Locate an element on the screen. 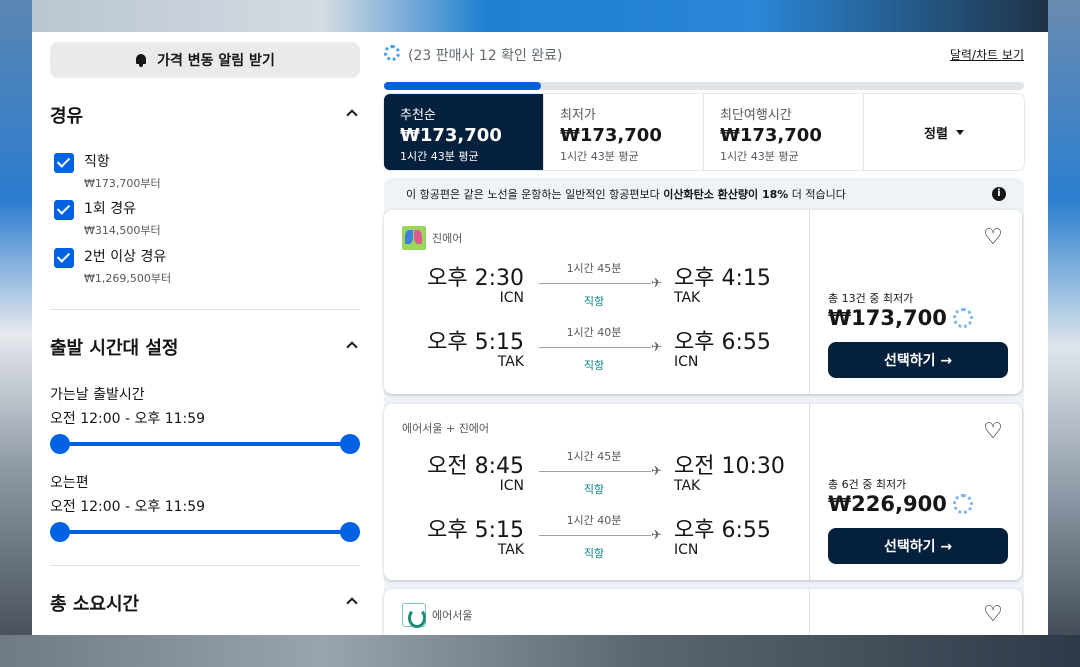  return-time-label: 오는편 is located at coordinates (69, 483).